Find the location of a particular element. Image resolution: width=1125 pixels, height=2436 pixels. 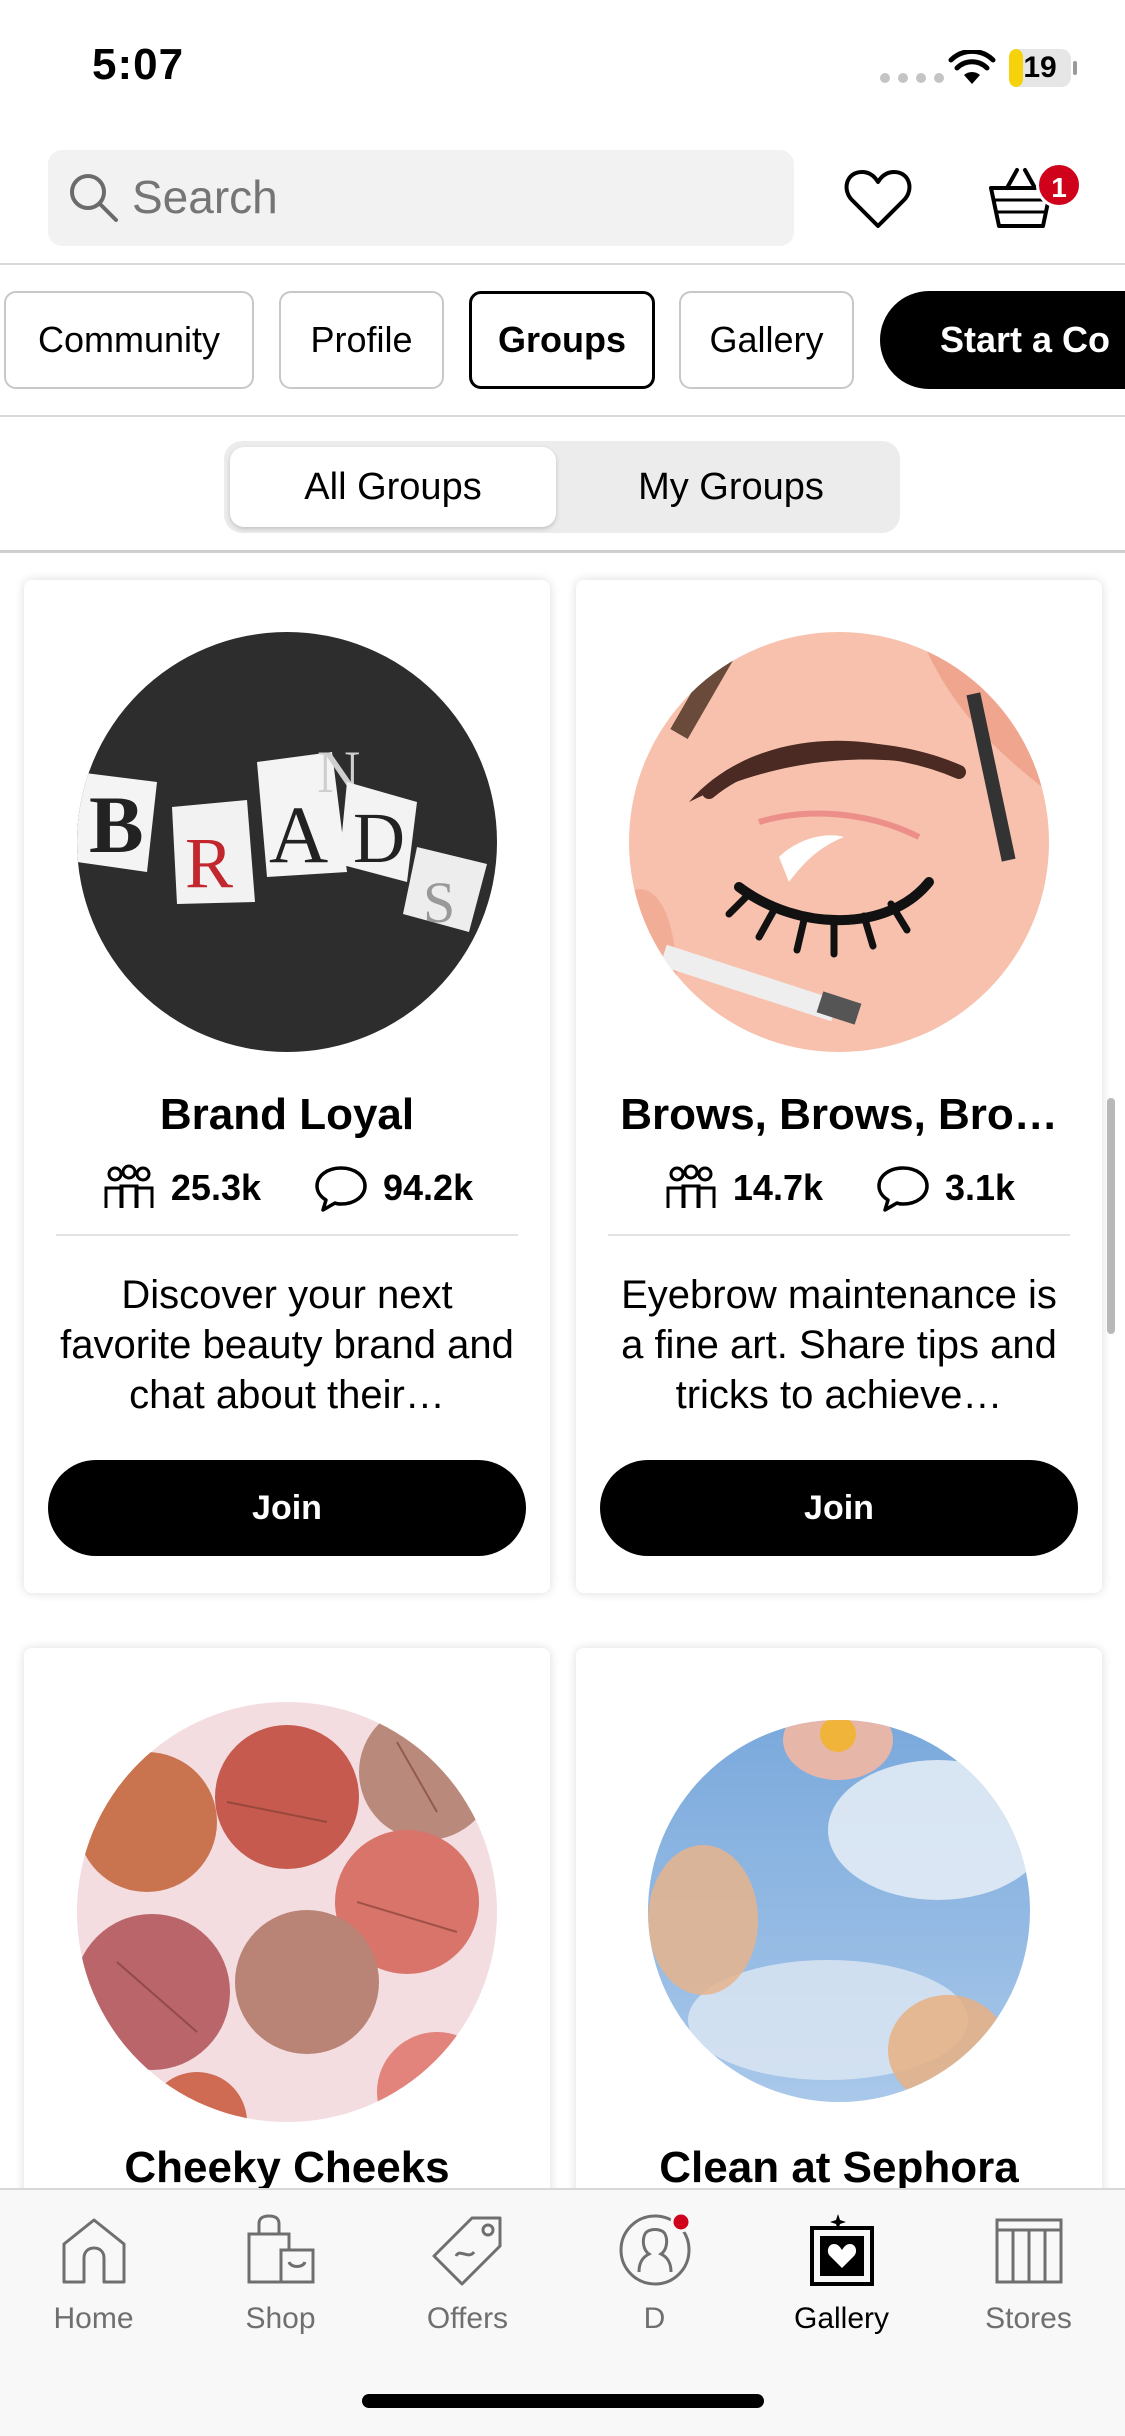

nav-label: D is located at coordinates (654, 2318).